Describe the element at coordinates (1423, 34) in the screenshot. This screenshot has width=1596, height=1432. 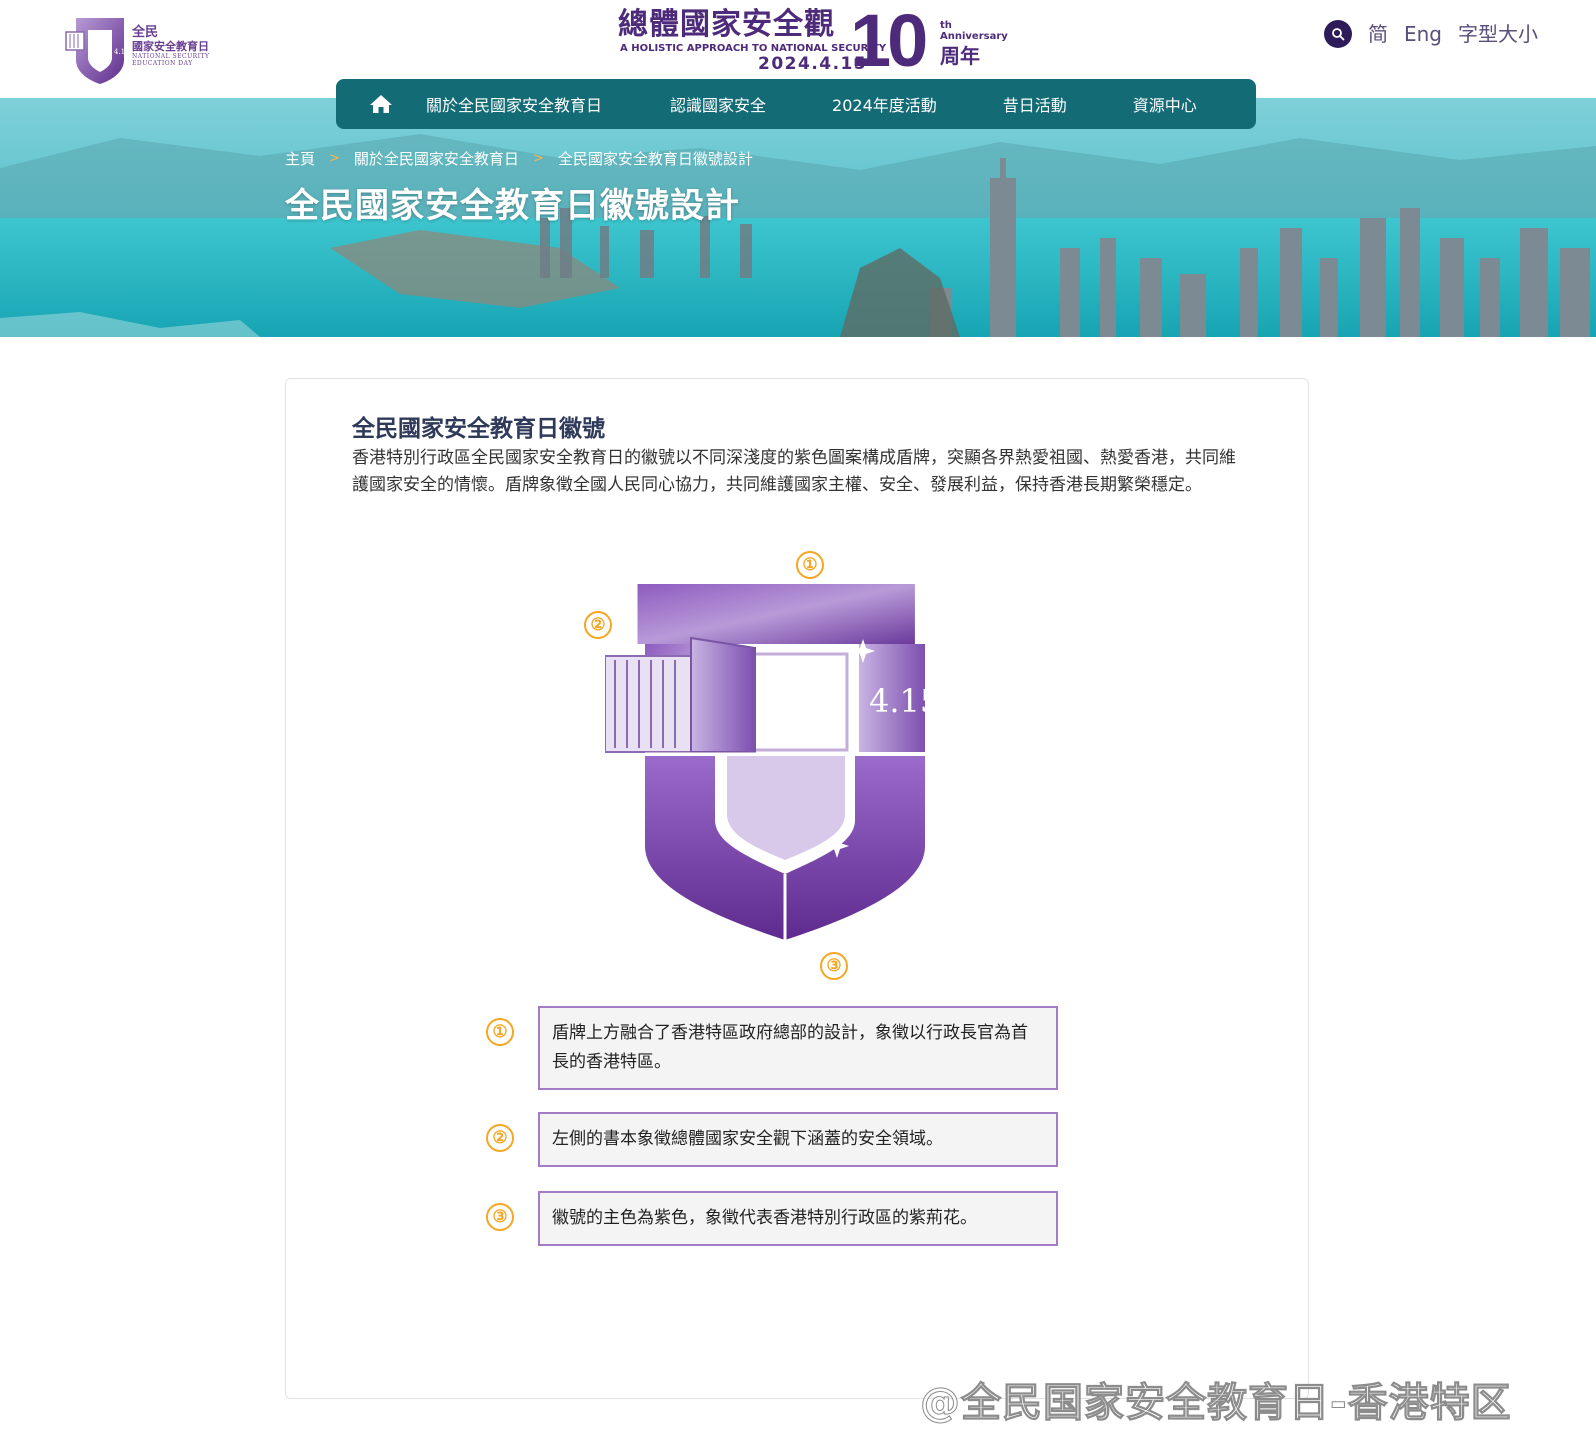
I see `english-link: Eng` at that location.